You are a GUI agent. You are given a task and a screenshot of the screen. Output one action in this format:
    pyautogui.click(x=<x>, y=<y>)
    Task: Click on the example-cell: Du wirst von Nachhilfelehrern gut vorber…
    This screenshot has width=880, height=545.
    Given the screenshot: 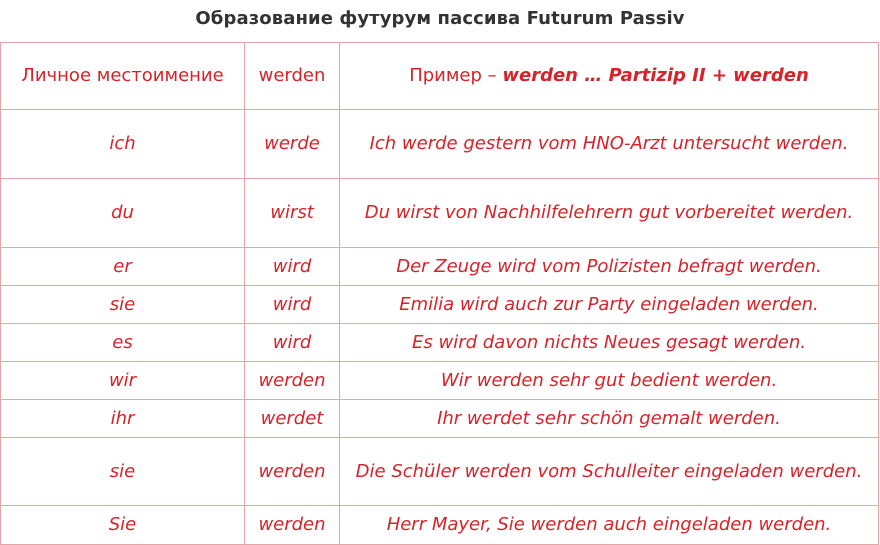 What is the action you would take?
    pyautogui.click(x=609, y=213)
    